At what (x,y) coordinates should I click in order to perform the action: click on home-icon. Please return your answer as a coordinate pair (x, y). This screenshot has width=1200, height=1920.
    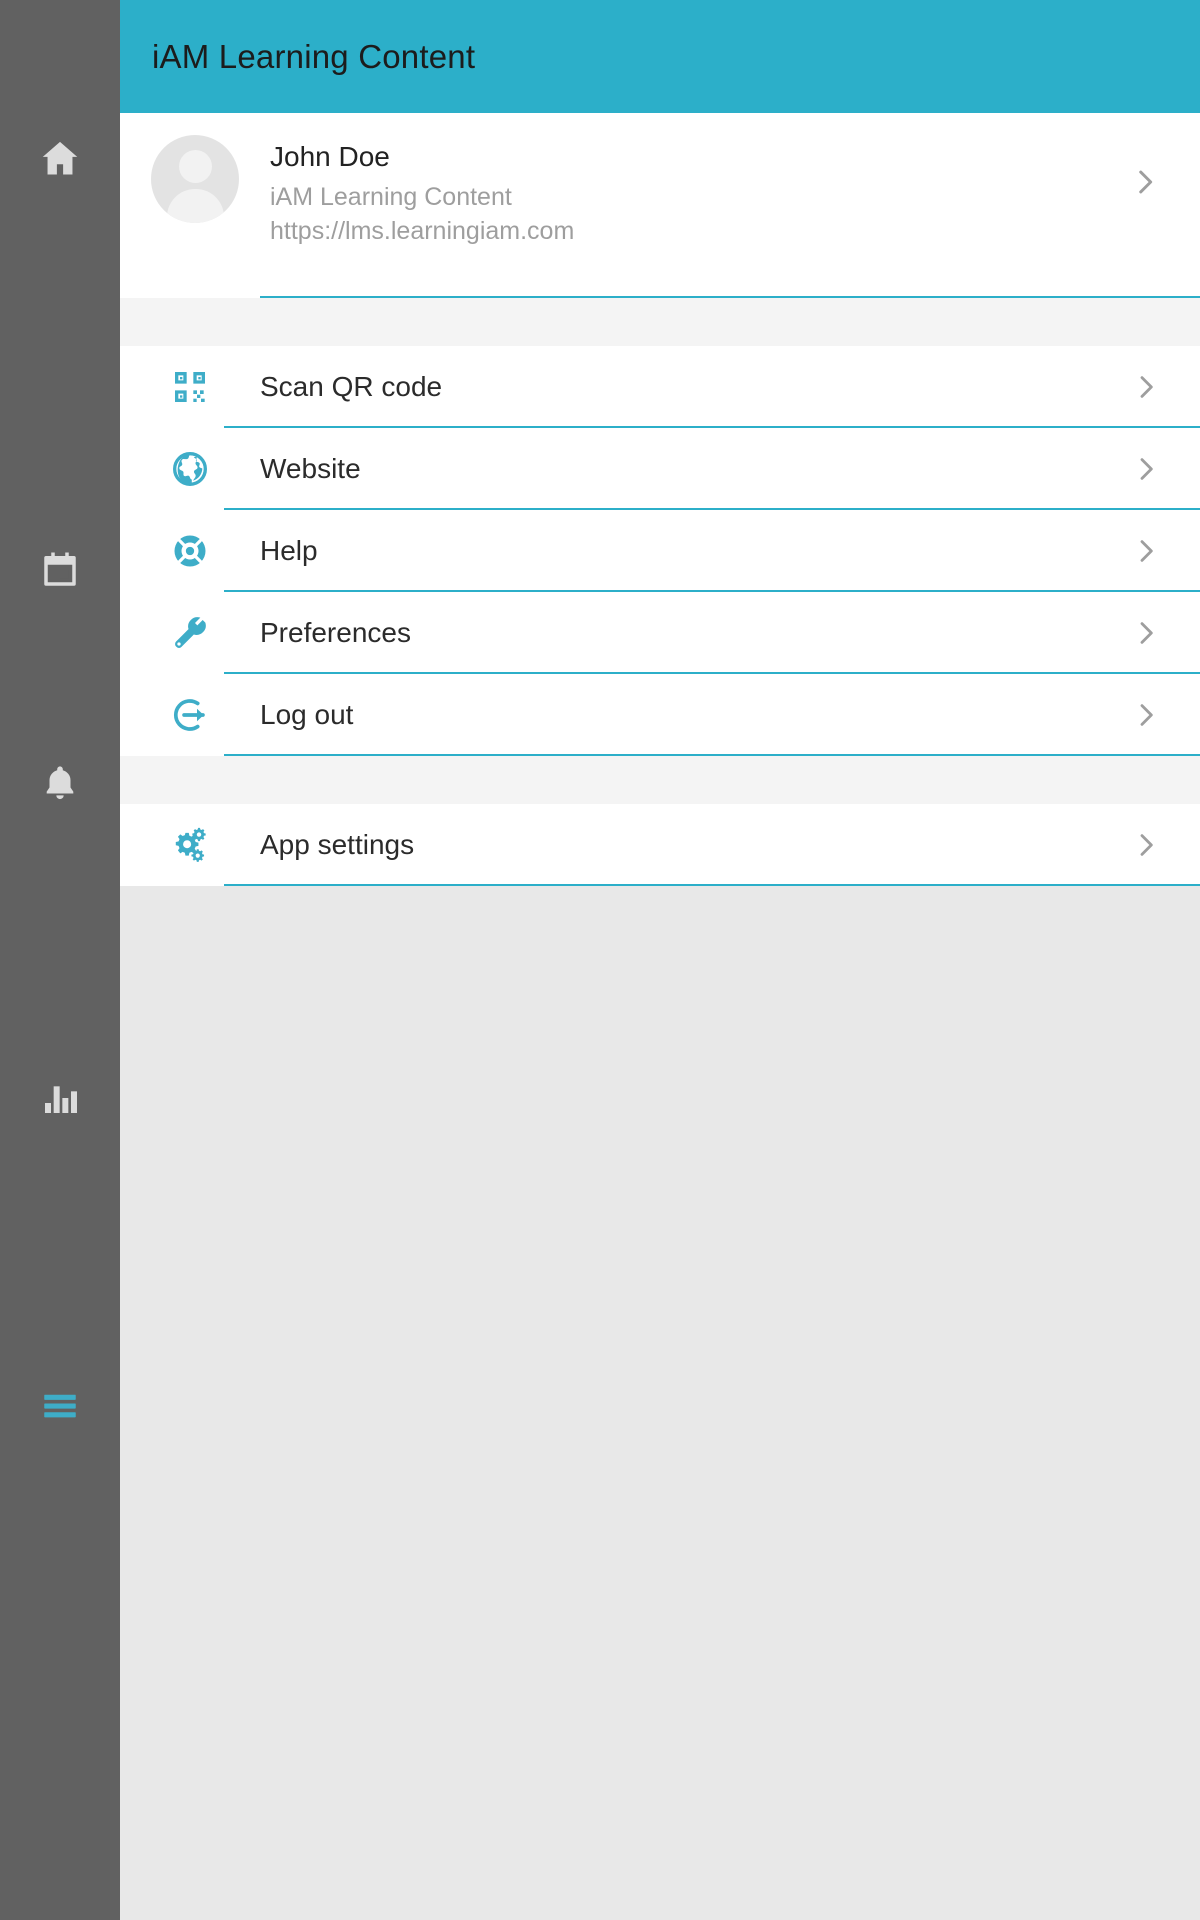
    Looking at the image, I should click on (60, 160).